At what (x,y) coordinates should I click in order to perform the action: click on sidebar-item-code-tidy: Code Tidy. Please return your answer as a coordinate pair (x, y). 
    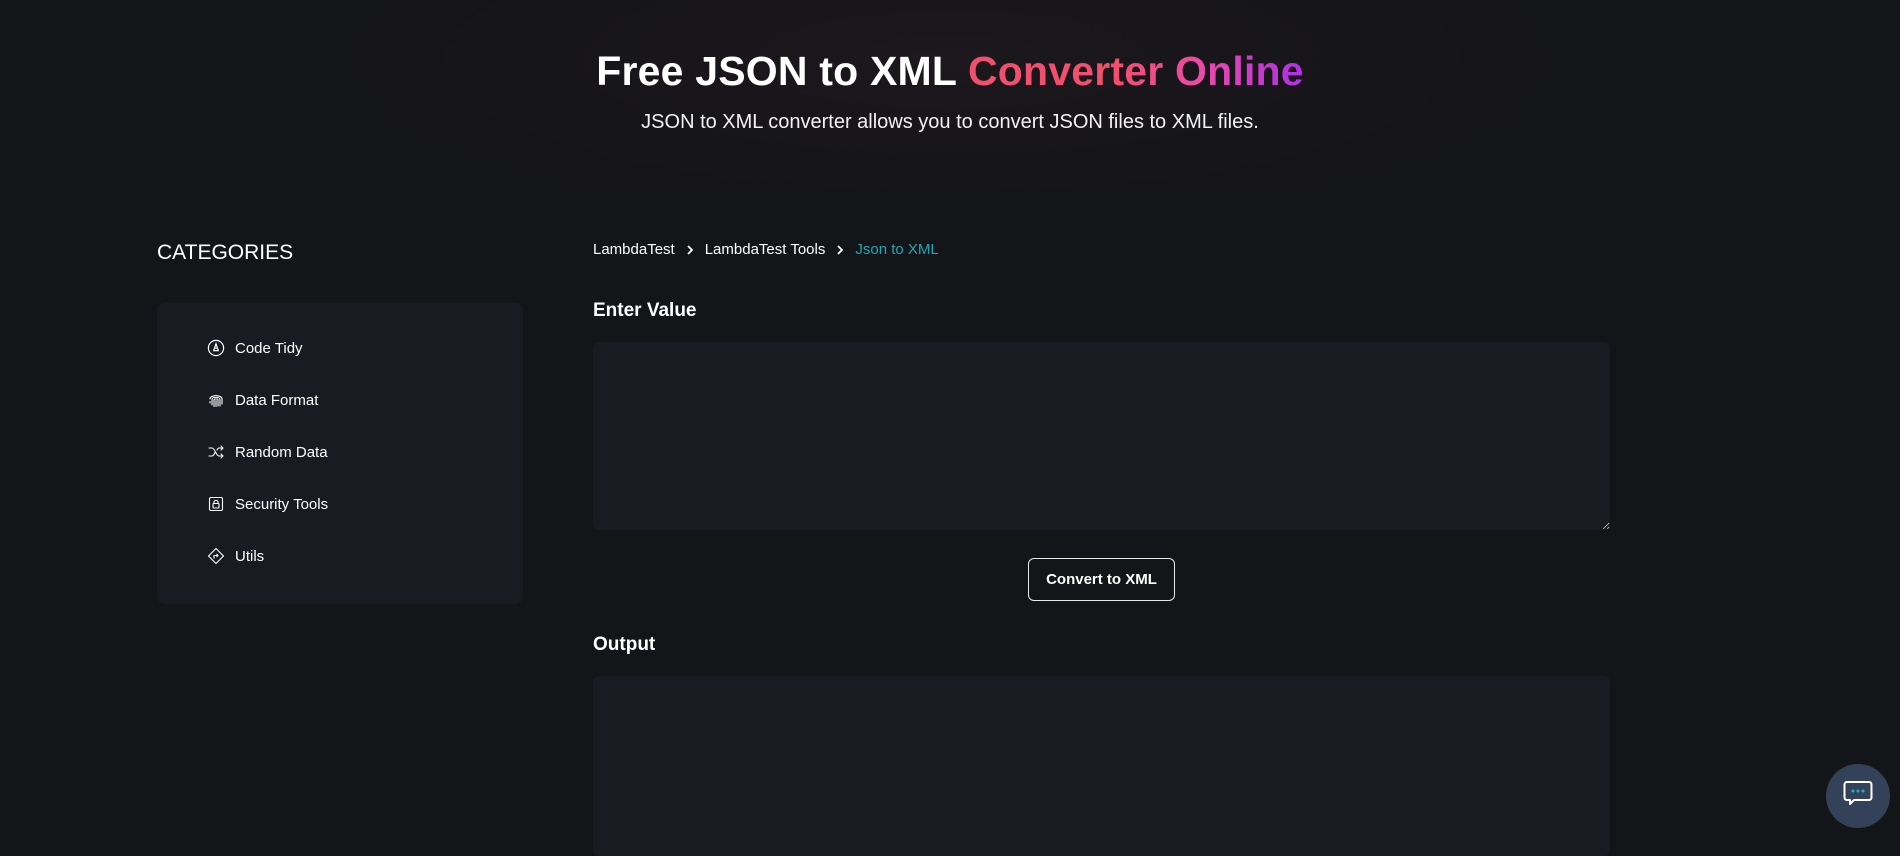
    Looking at the image, I should click on (255, 348).